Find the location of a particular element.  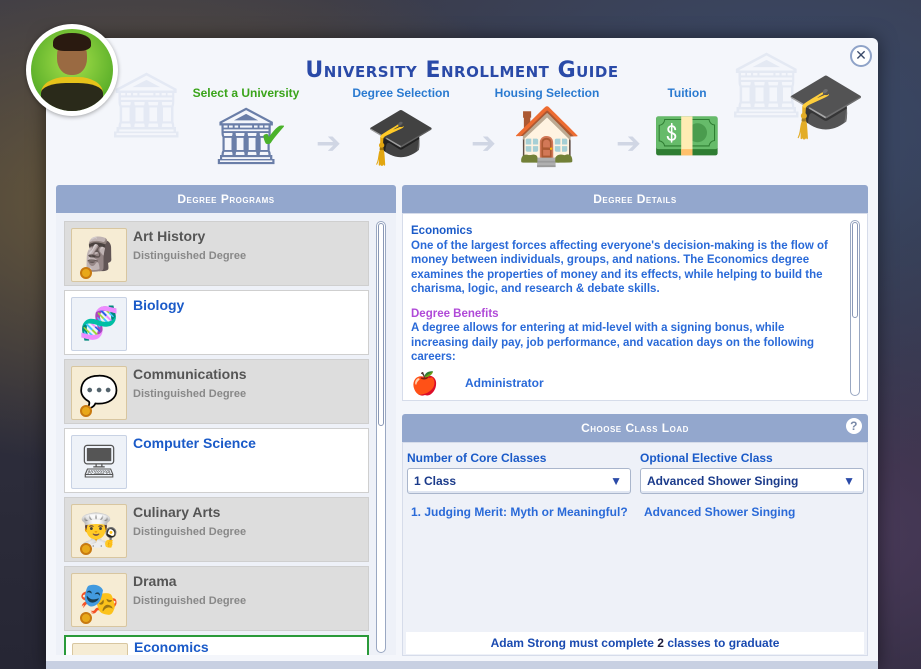

degree-item-culinary-arts: 👨‍🍳 Culinary Arts Distinguished Degree is located at coordinates (216, 529).